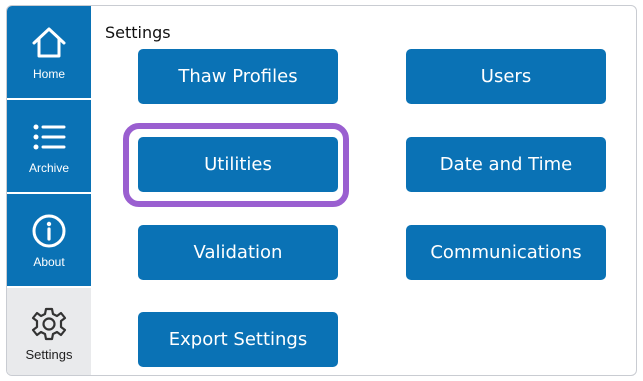 The width and height of the screenshot is (643, 381). I want to click on export-settings-button: Export Settings, so click(238, 339).